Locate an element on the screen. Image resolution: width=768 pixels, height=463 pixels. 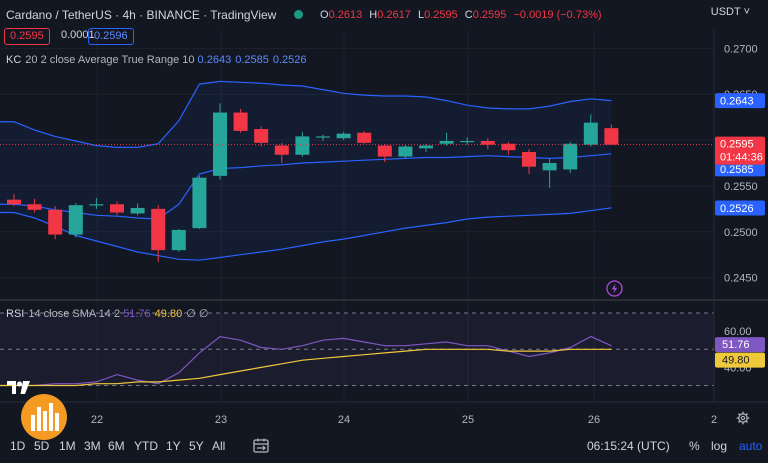
lightning-icon is located at coordinates (614, 288).